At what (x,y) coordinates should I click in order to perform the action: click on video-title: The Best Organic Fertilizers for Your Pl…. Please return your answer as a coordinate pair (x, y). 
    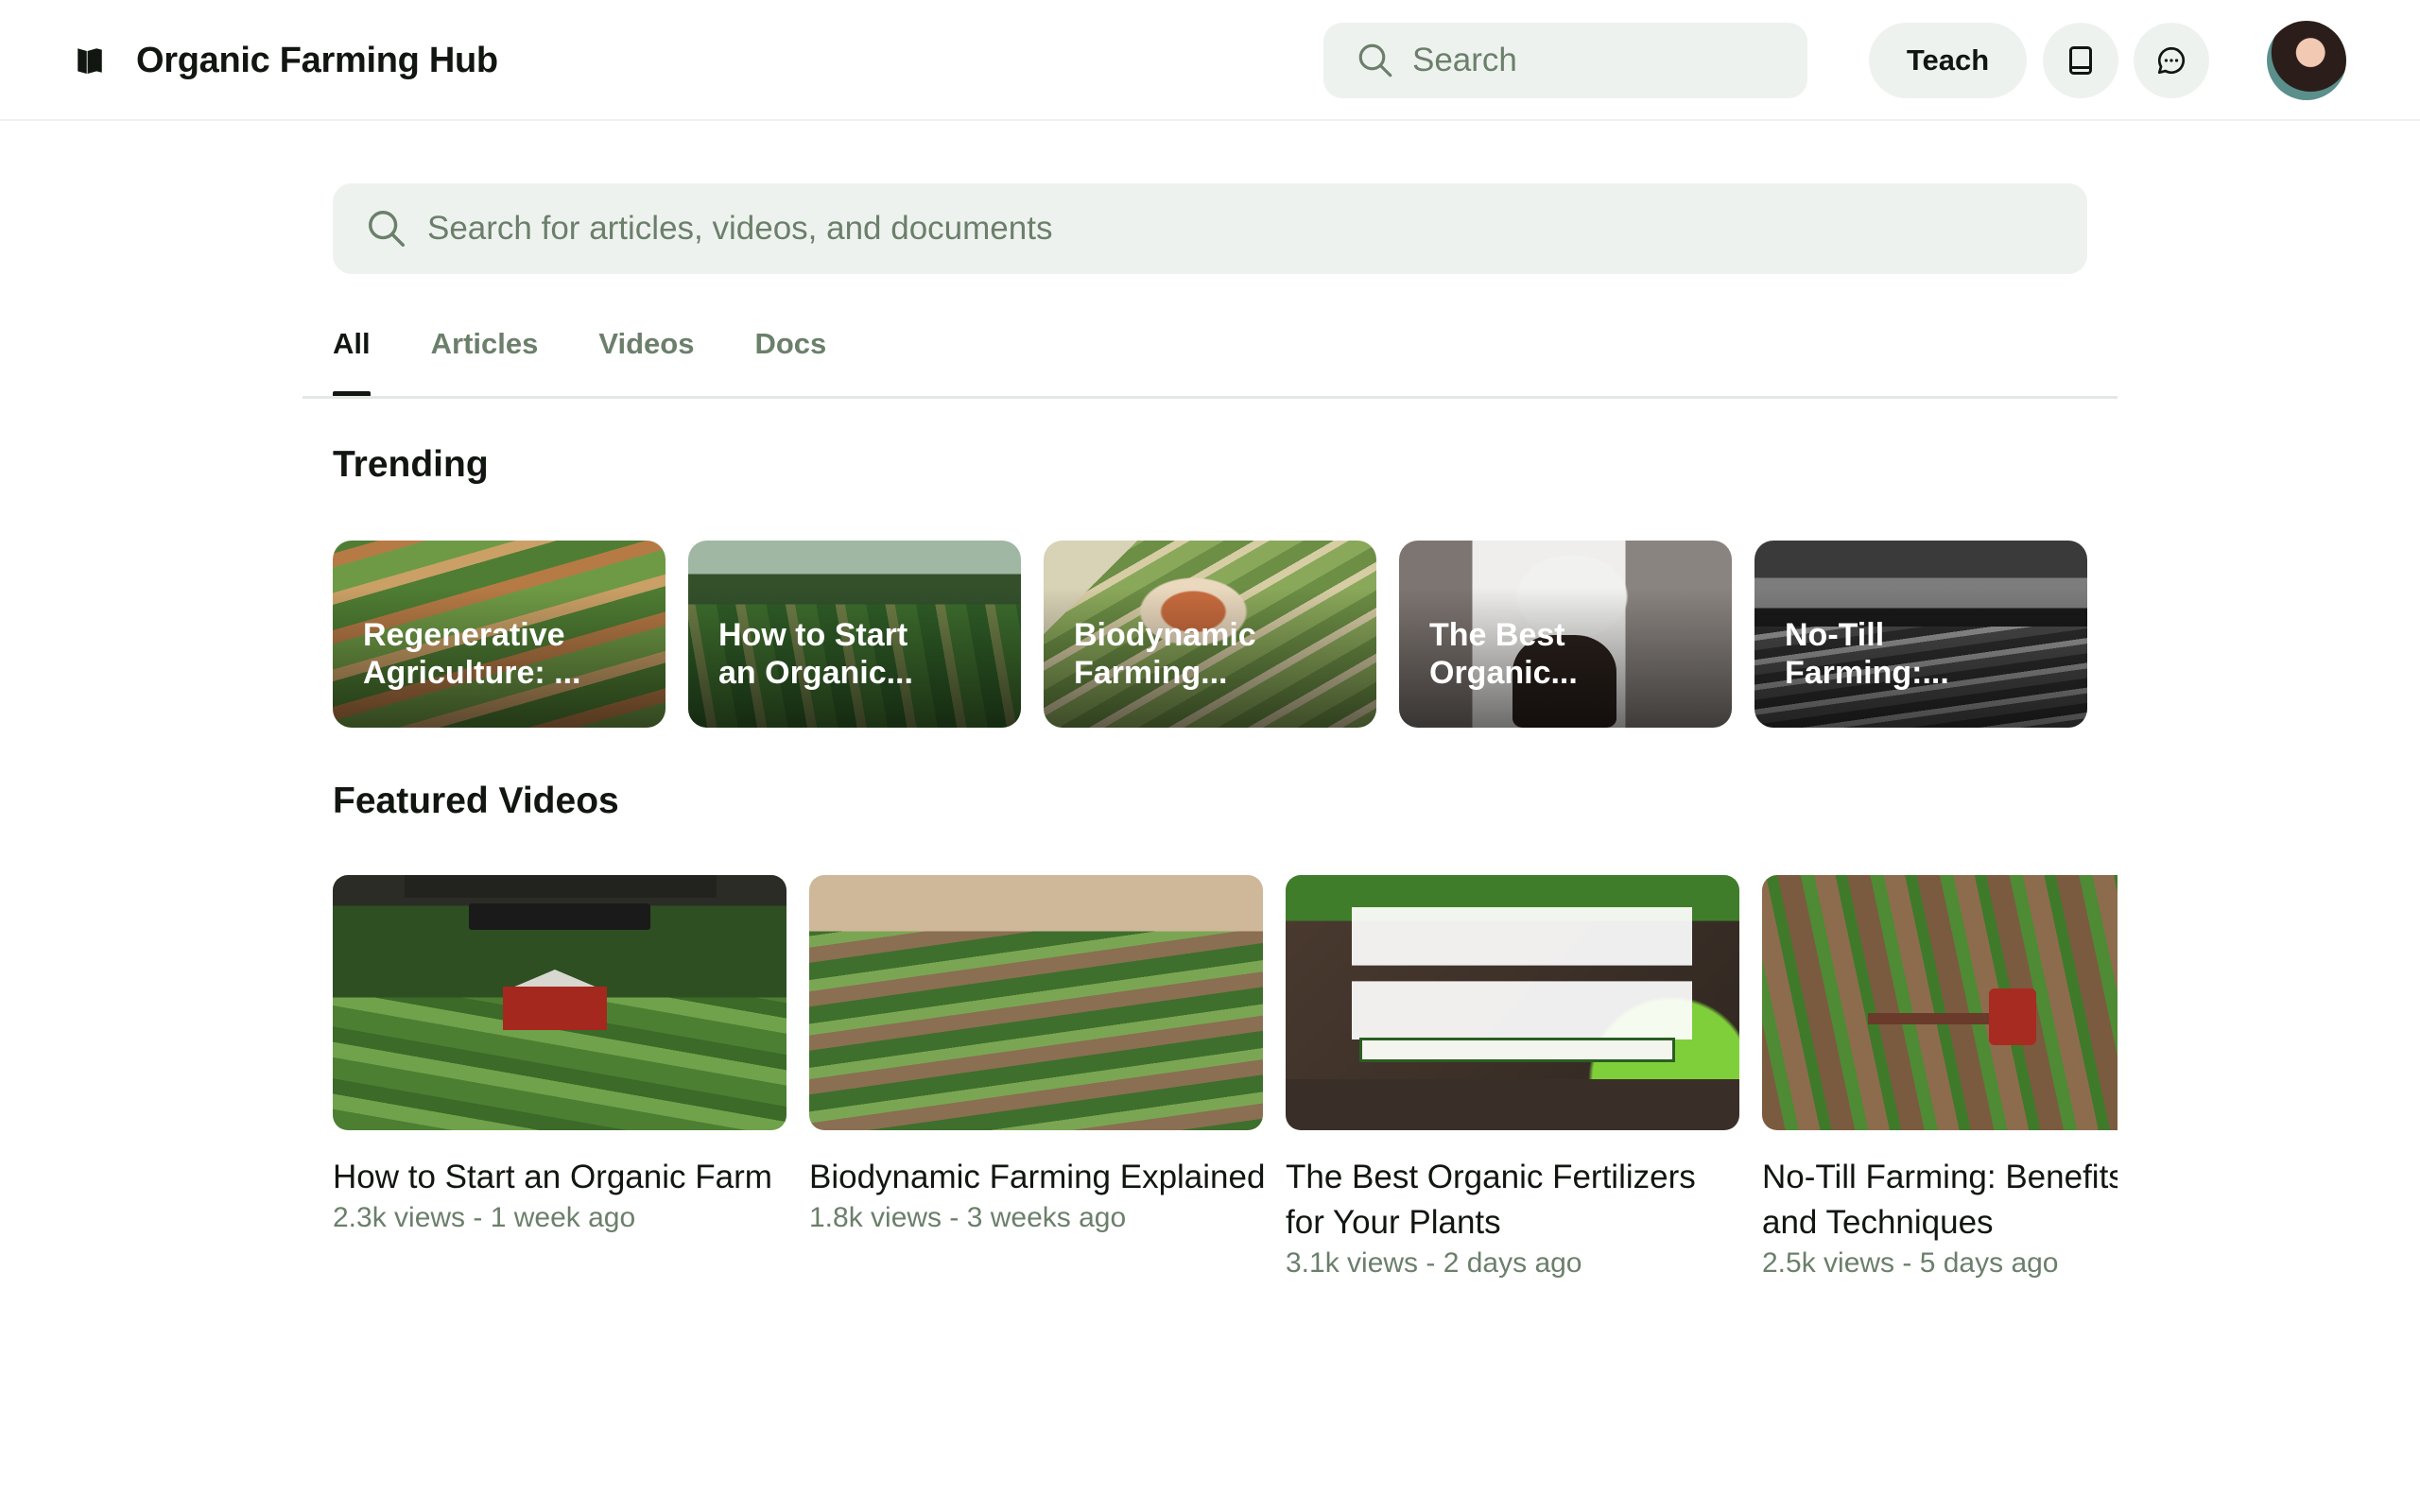
    Looking at the image, I should click on (1508, 1200).